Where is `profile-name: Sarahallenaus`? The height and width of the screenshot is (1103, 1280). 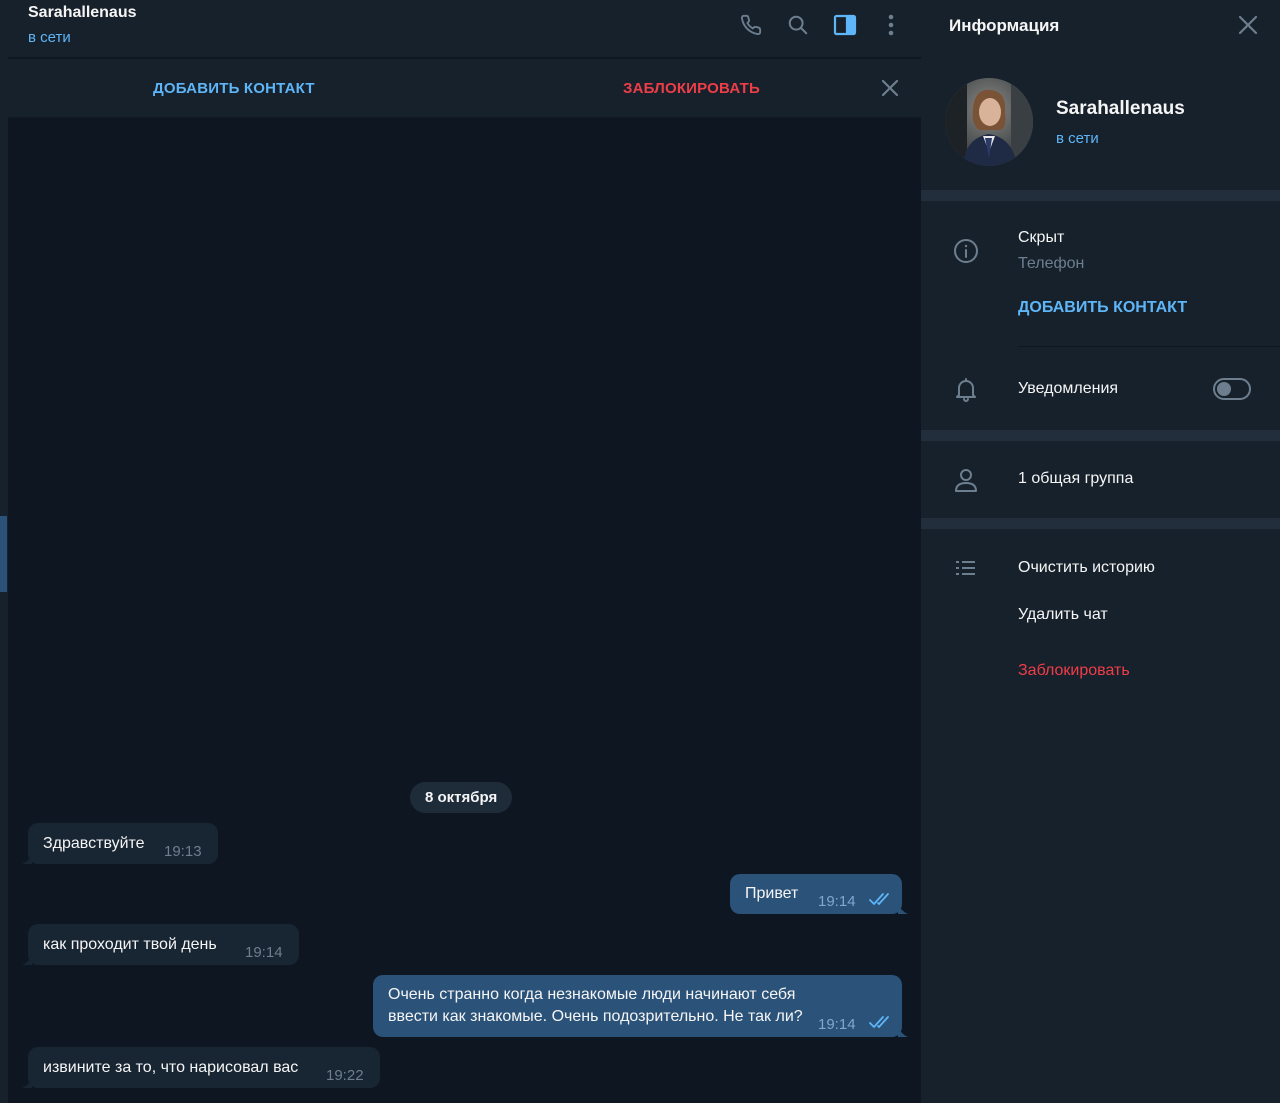 profile-name: Sarahallenaus is located at coordinates (1120, 108).